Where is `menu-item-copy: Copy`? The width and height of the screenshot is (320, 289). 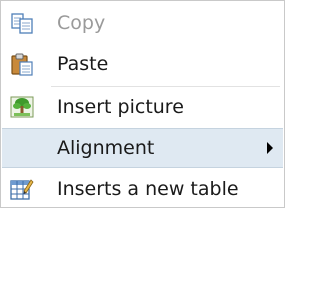 menu-item-copy: Copy is located at coordinates (142, 23).